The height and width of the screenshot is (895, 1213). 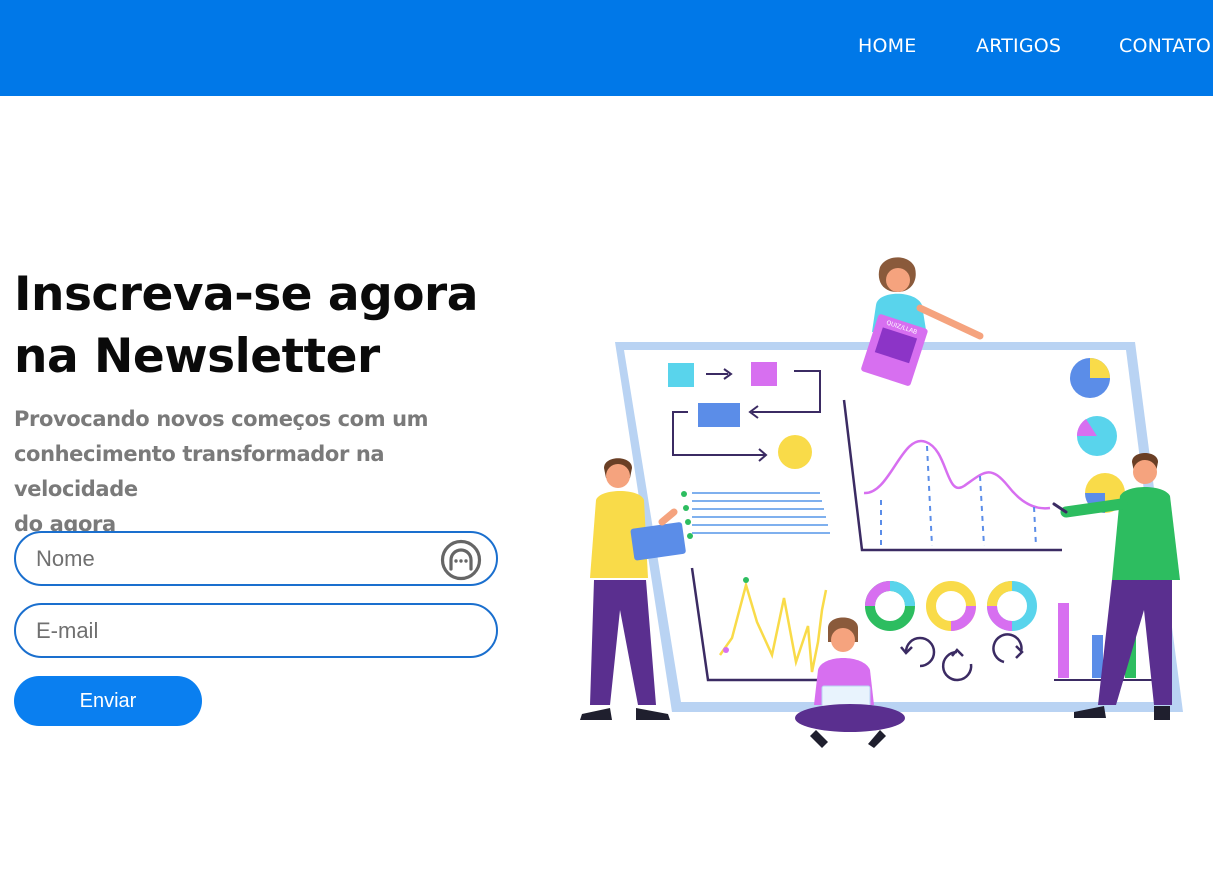 What do you see at coordinates (1018, 46) in the screenshot?
I see `nav-link-artigos: ARTIGOS` at bounding box center [1018, 46].